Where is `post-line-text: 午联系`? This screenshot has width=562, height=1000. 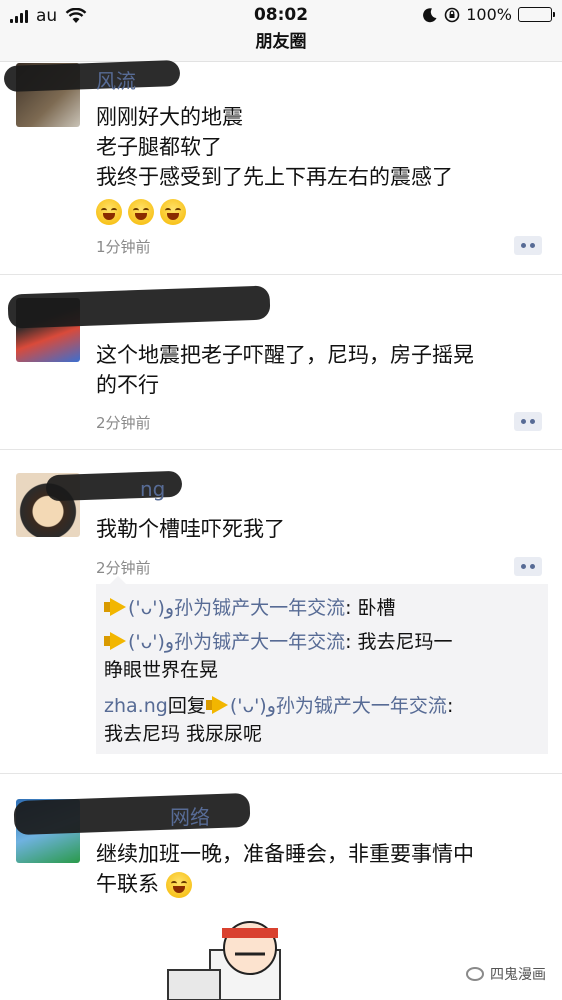
post-line-text: 午联系 is located at coordinates (127, 884).